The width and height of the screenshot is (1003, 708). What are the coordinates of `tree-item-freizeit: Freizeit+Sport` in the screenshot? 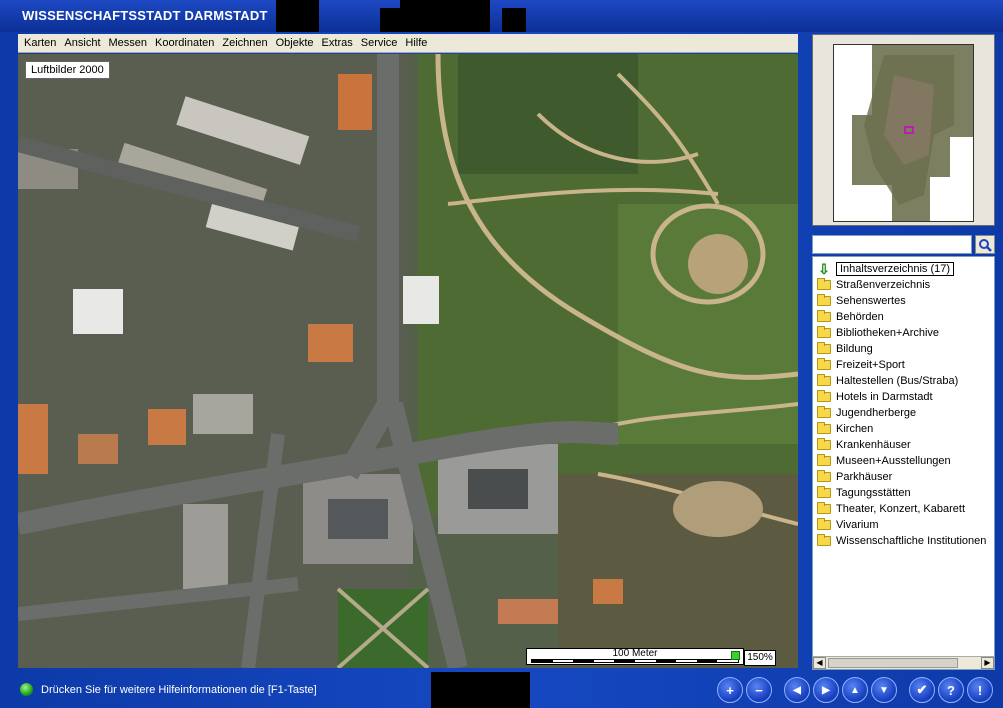 It's located at (861, 365).